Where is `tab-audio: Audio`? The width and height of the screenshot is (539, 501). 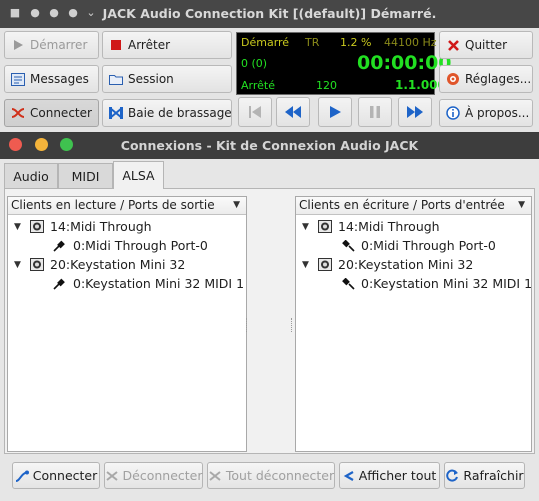 tab-audio: Audio is located at coordinates (31, 176).